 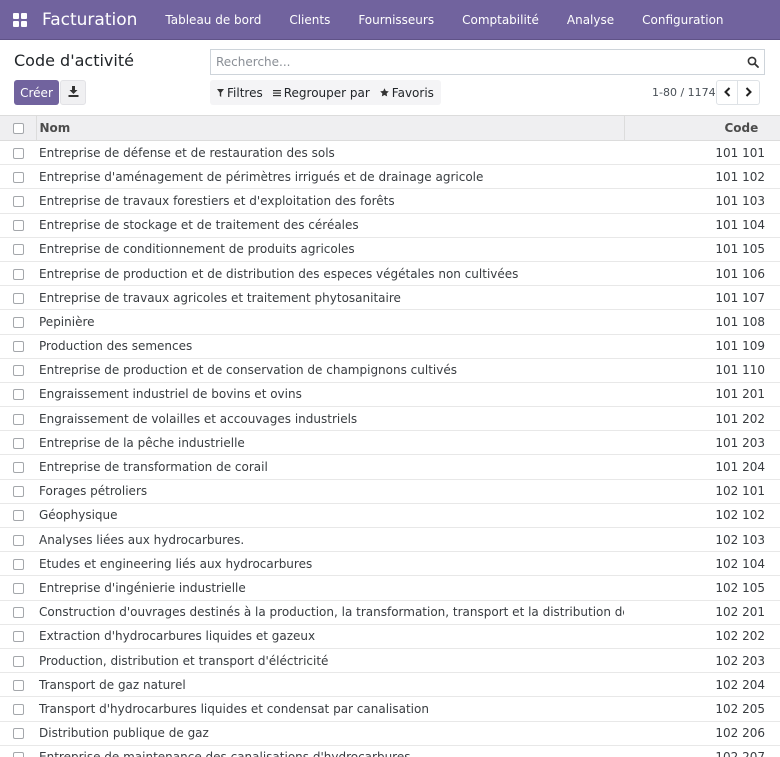 What do you see at coordinates (213, 20) in the screenshot?
I see `menu-tableau-de-bord: Tableau de bord` at bounding box center [213, 20].